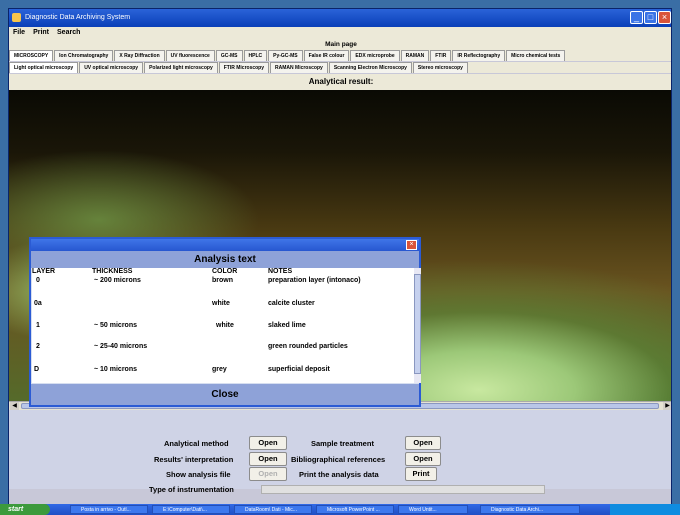 Image resolution: width=680 pixels, height=515 pixels. What do you see at coordinates (268, 443) in the screenshot?
I see `analytical-method-open-button: Open` at bounding box center [268, 443].